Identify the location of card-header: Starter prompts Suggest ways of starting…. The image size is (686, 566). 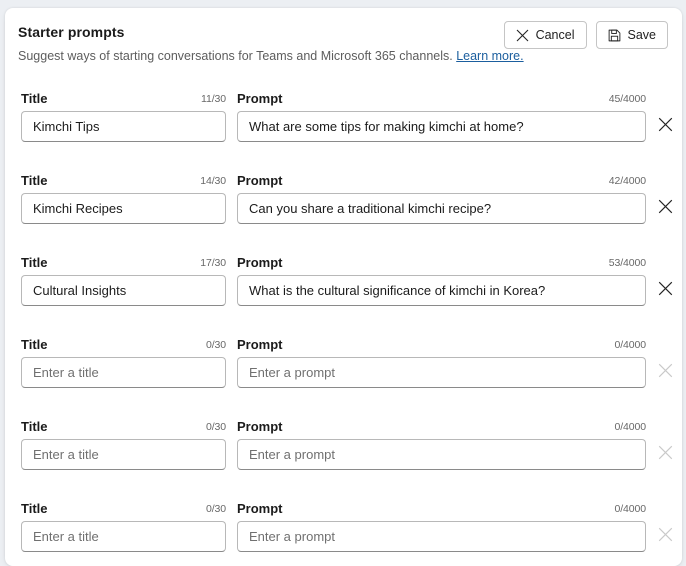
(343, 44).